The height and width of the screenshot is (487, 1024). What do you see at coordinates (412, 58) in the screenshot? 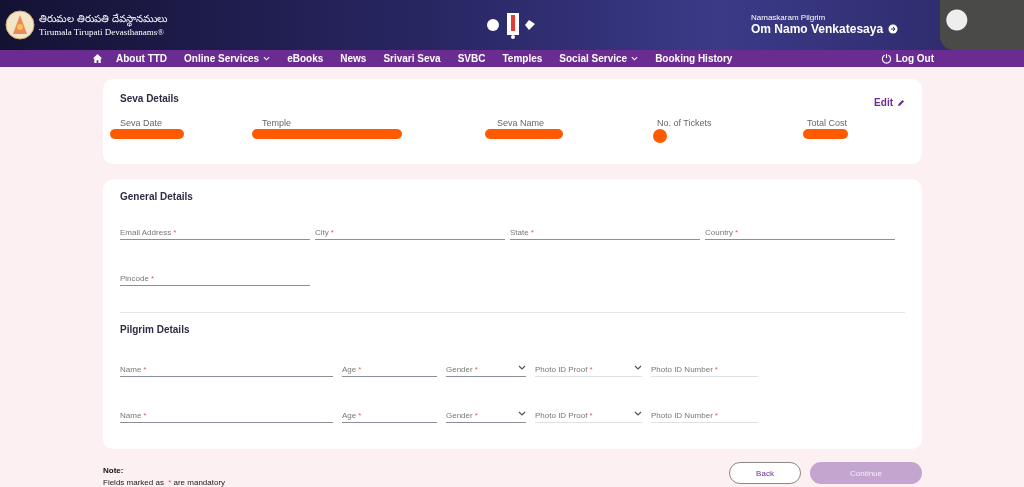
I see `nav-link: Srivari Seva` at bounding box center [412, 58].